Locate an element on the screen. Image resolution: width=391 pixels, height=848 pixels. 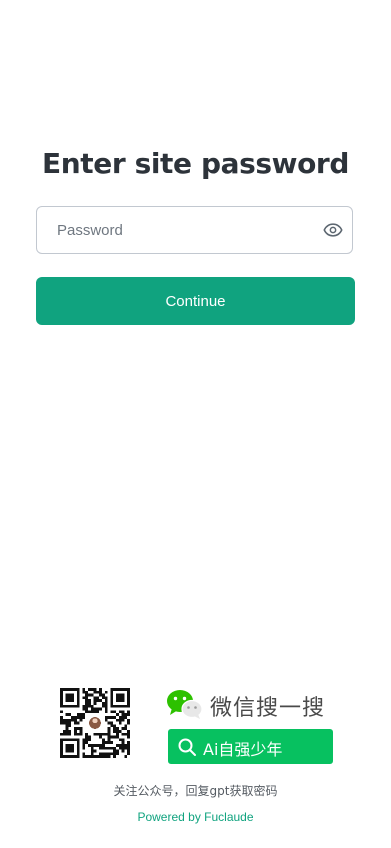
eye-icon is located at coordinates (333, 230).